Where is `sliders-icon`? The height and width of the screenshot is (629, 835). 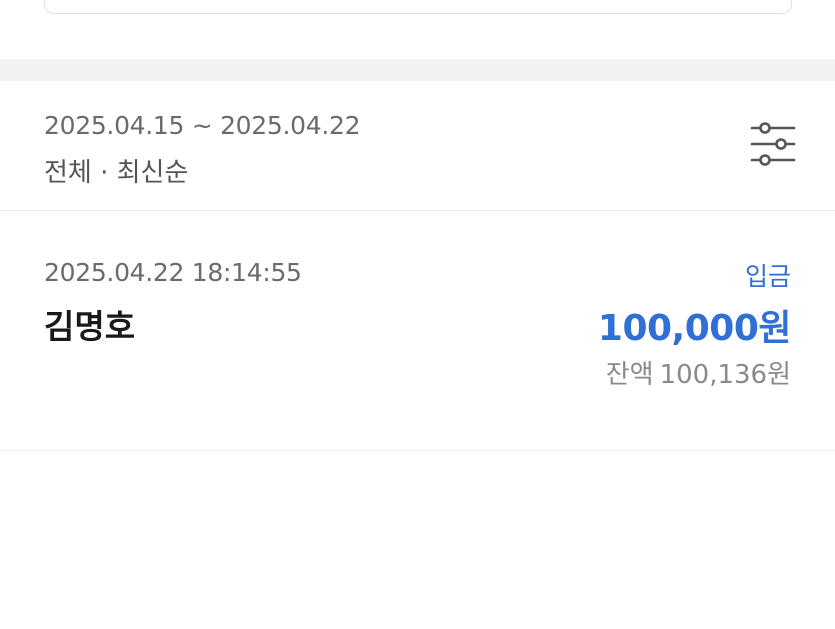 sliders-icon is located at coordinates (773, 146).